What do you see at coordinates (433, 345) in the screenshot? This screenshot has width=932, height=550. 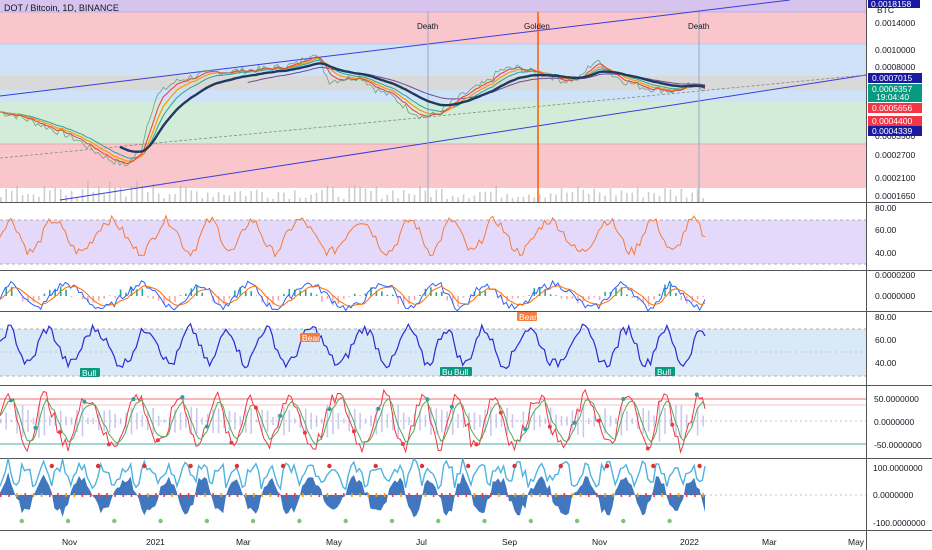 I see `stoch-panel: Bull BullBearBullBearBull` at bounding box center [433, 345].